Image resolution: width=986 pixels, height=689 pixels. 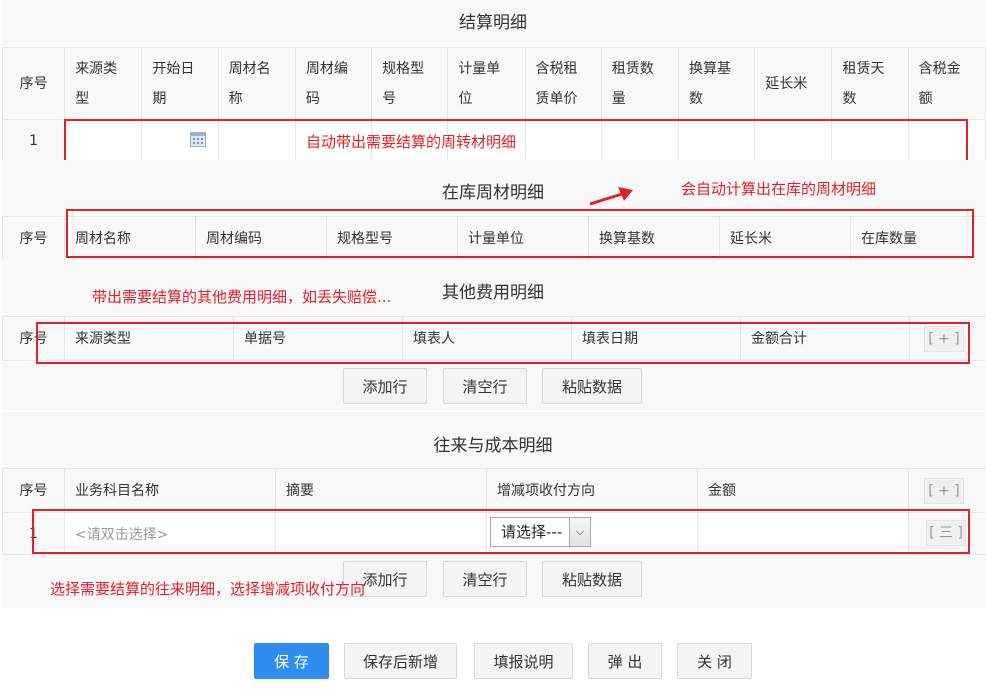 I want to click on other-fees-clear-rows-button: 清空行, so click(x=485, y=386).